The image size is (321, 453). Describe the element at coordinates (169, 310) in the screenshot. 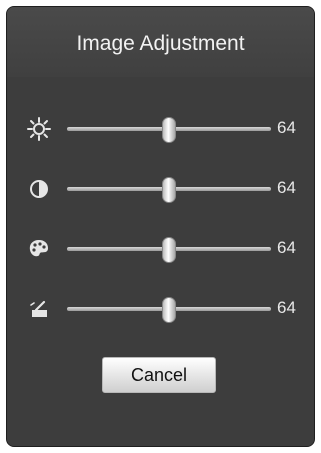

I see `hue-slider-thumb` at that location.